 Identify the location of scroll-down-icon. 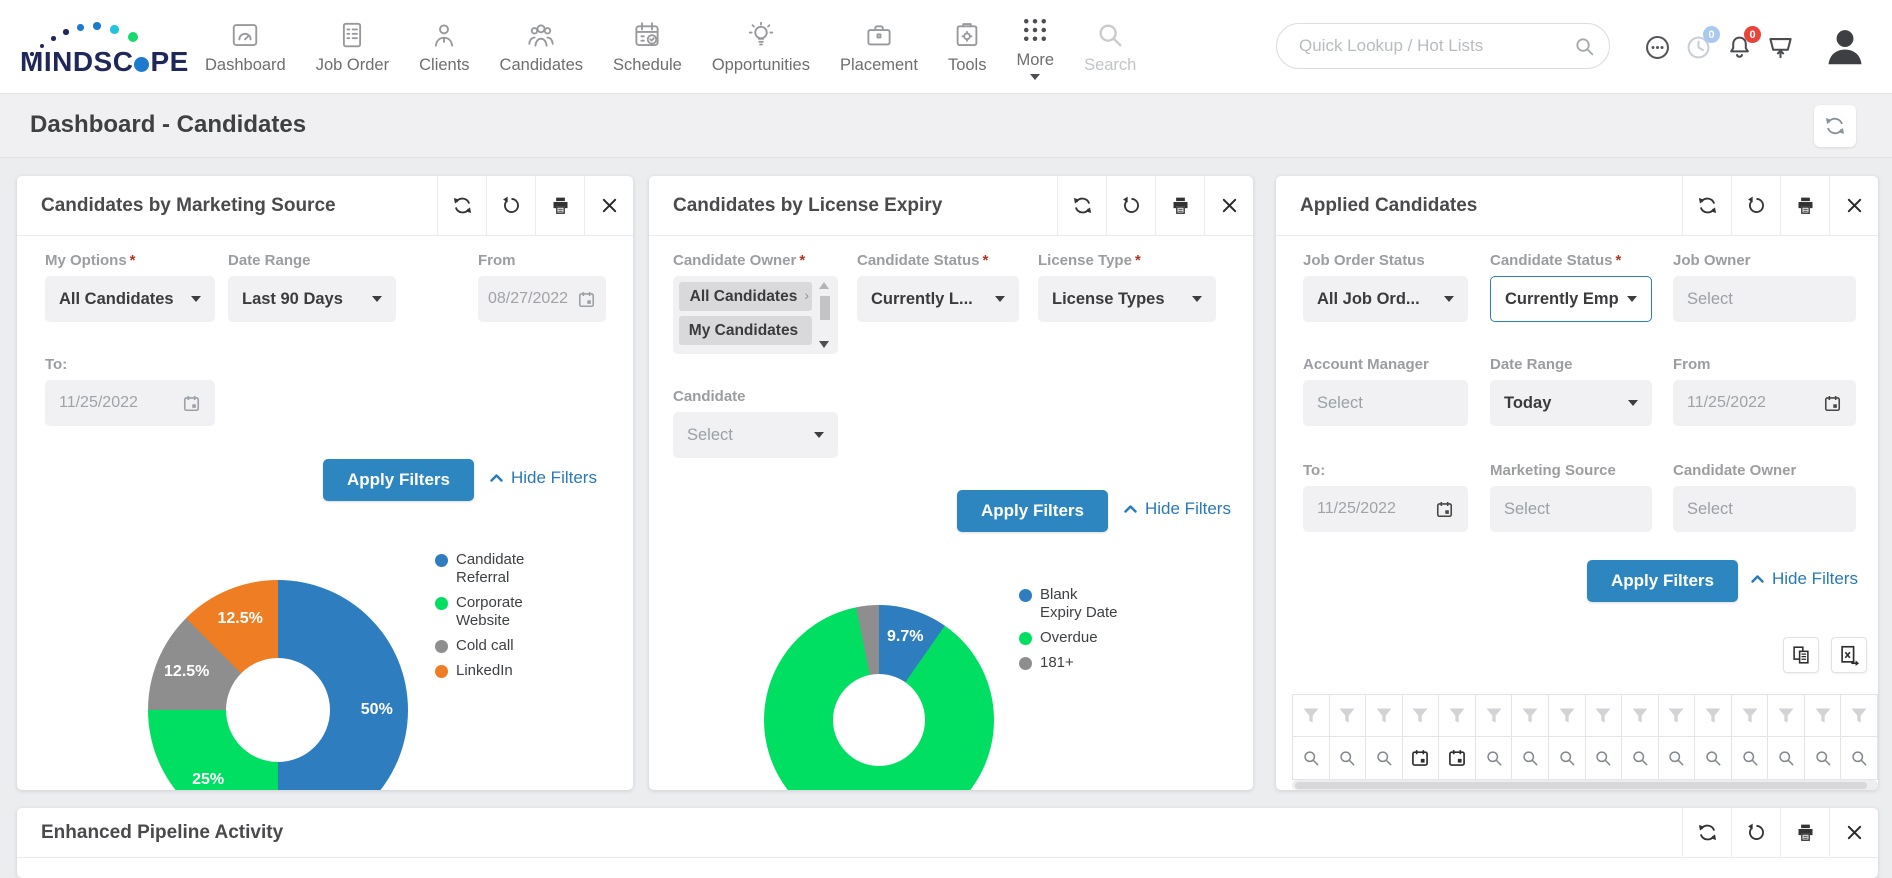
(824, 344).